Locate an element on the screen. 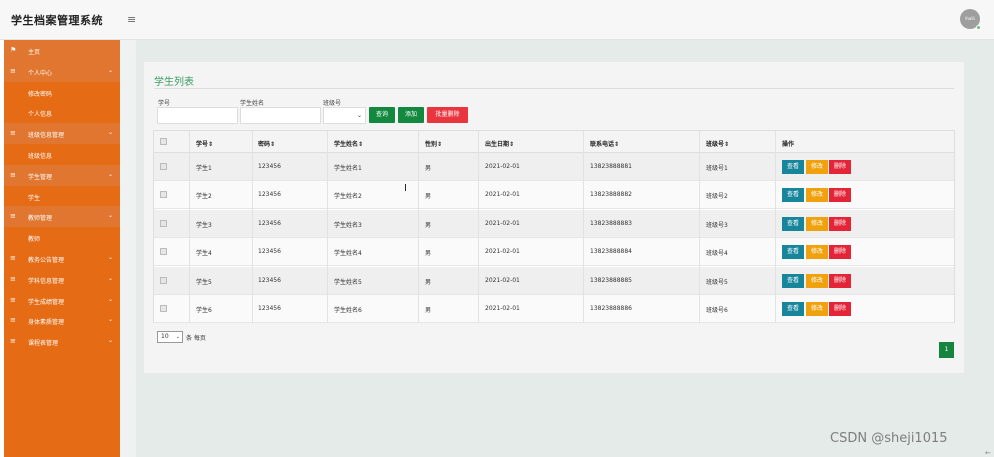 The width and height of the screenshot is (994, 457). page-button-current: 1 is located at coordinates (946, 350).